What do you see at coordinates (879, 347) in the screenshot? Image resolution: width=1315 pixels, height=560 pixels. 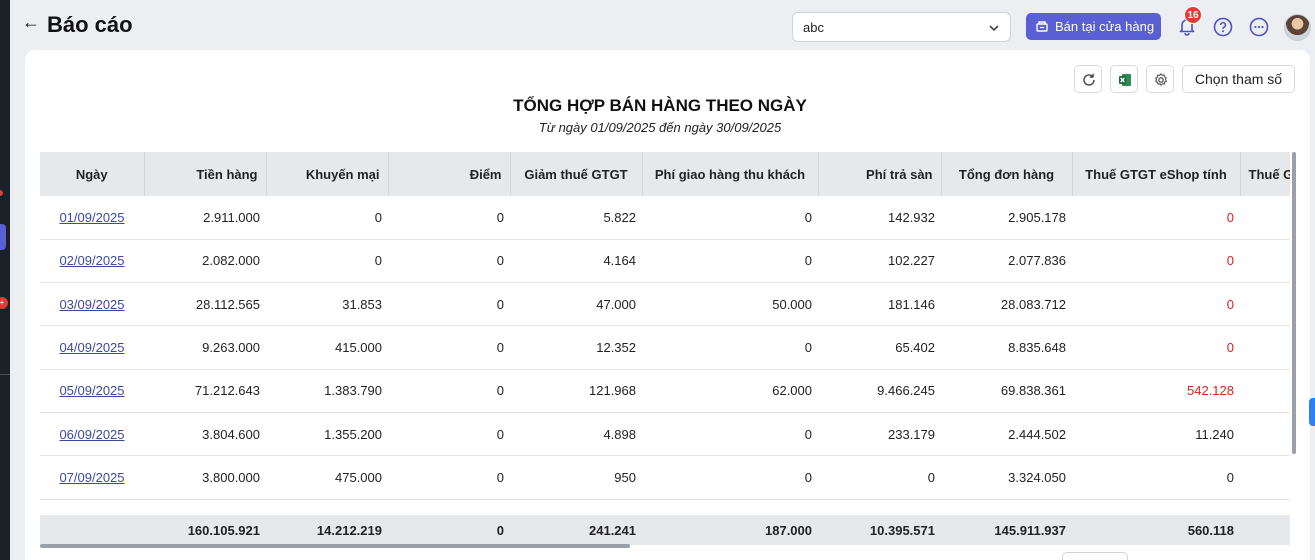 I see `table-cell: 65.402` at bounding box center [879, 347].